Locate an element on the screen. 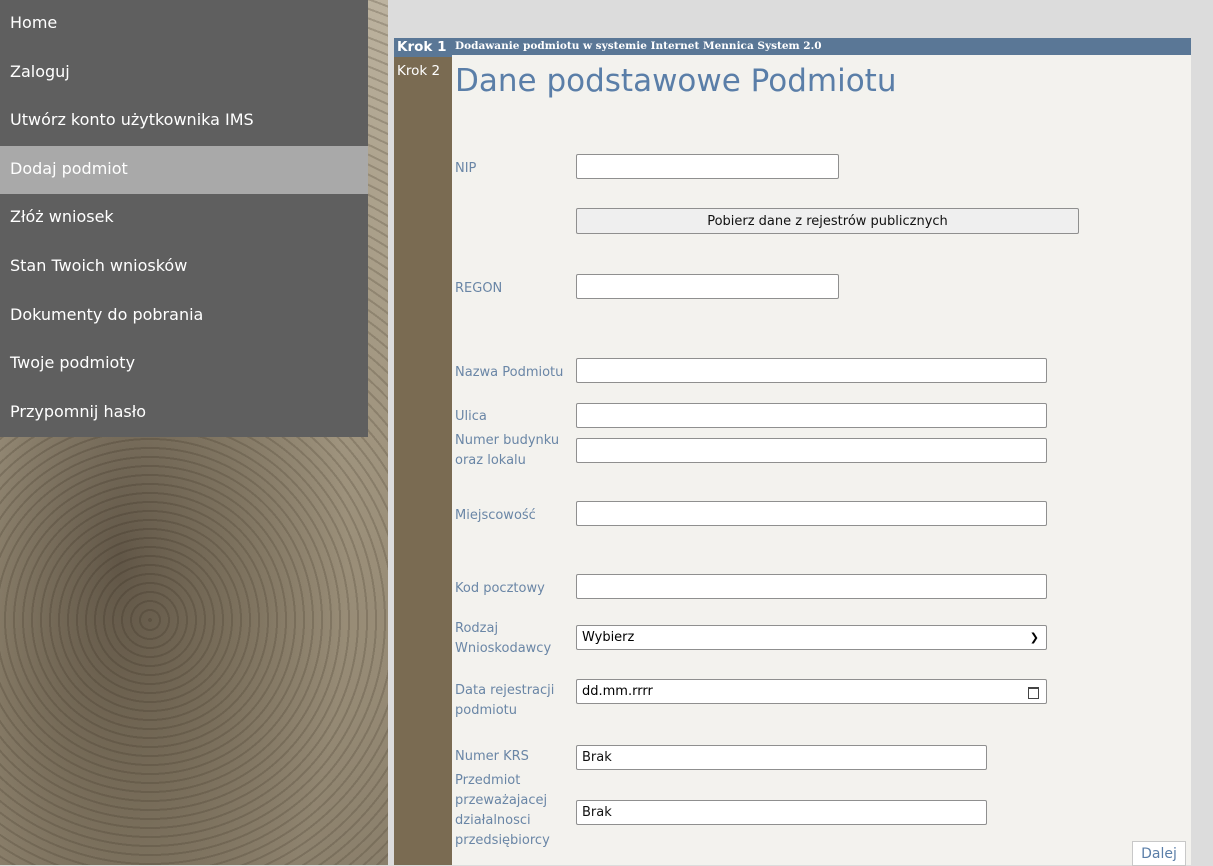  krs-number-label: Numer KRS is located at coordinates (492, 756).